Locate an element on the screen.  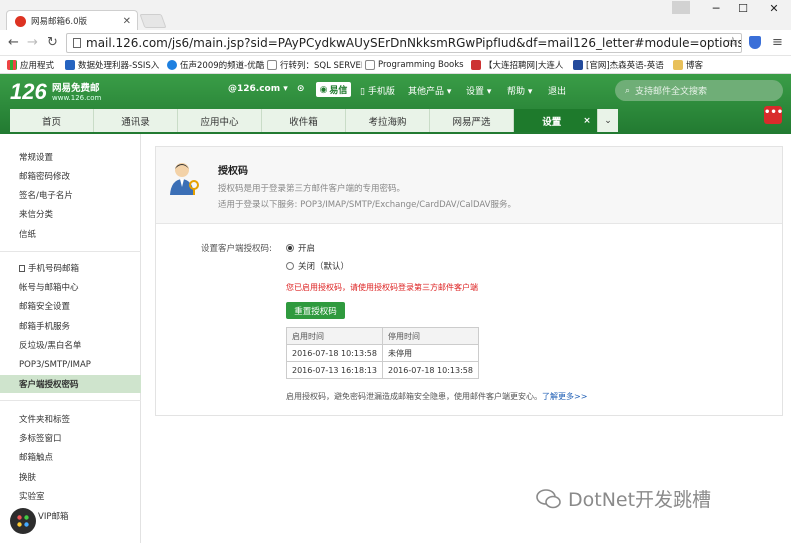
main-nav-tabs: 首页 通讯录 应用中心 收件箱 考拉海购 网易严选 设置 × ⌄ is located at coordinates (314, 120).